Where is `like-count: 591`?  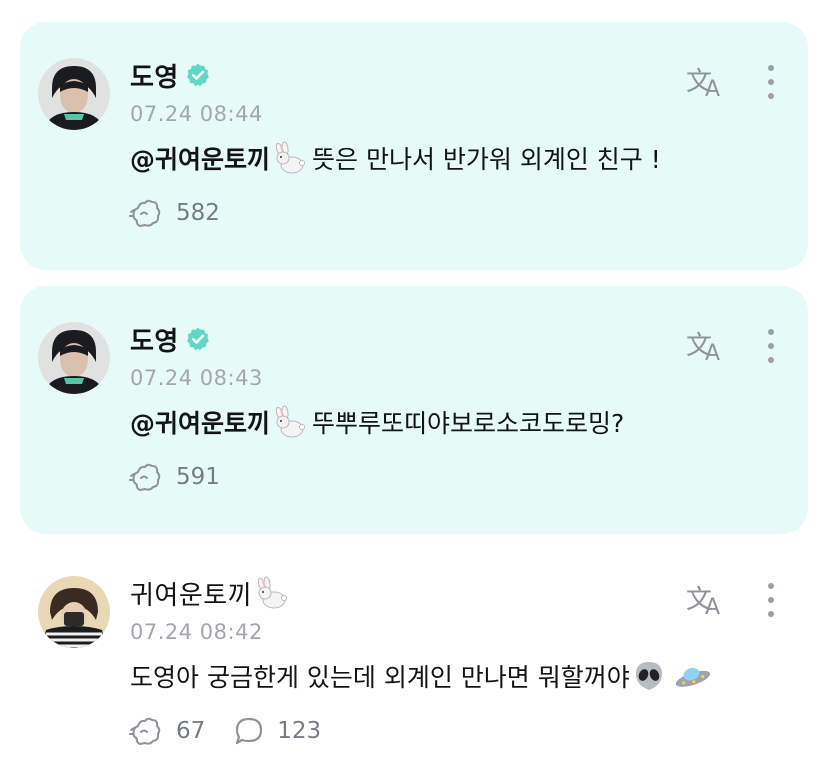 like-count: 591 is located at coordinates (198, 477).